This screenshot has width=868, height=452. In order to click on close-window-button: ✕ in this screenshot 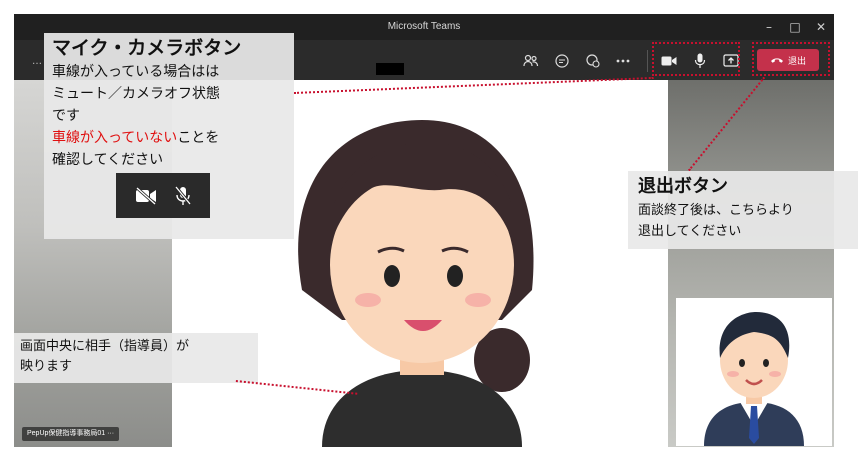, I will do `click(821, 27)`.